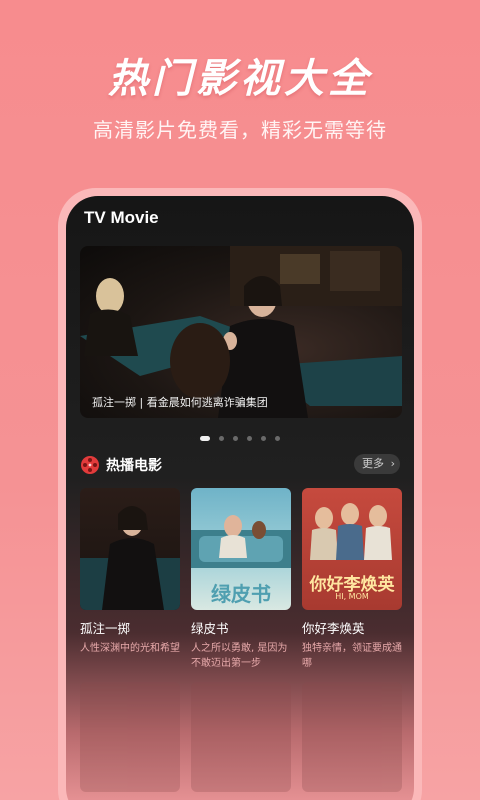  Describe the element at coordinates (241, 465) in the screenshot. I see `hot-movies-header: 热播电影 更多 ›` at that location.